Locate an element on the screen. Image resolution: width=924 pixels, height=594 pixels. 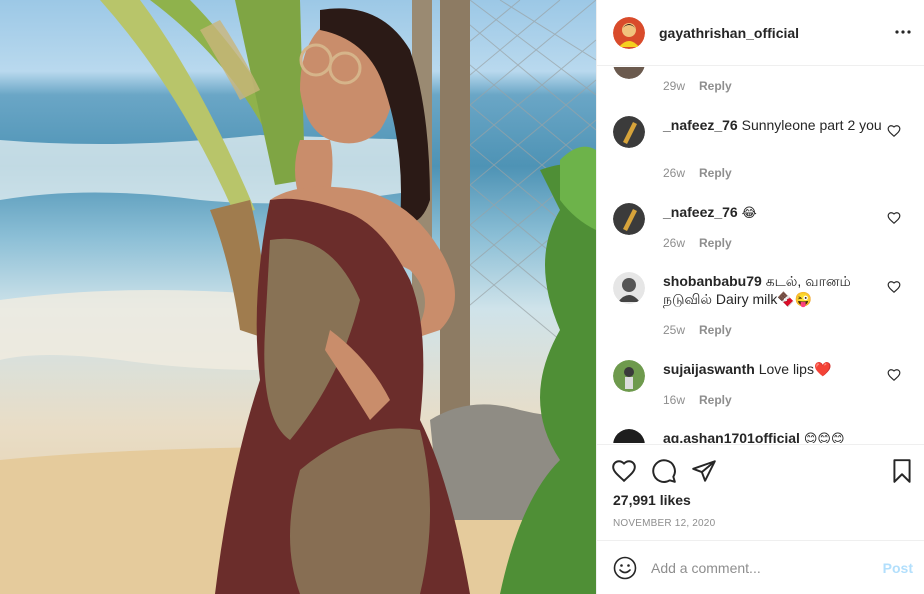
comment-input is located at coordinates (761, 568).